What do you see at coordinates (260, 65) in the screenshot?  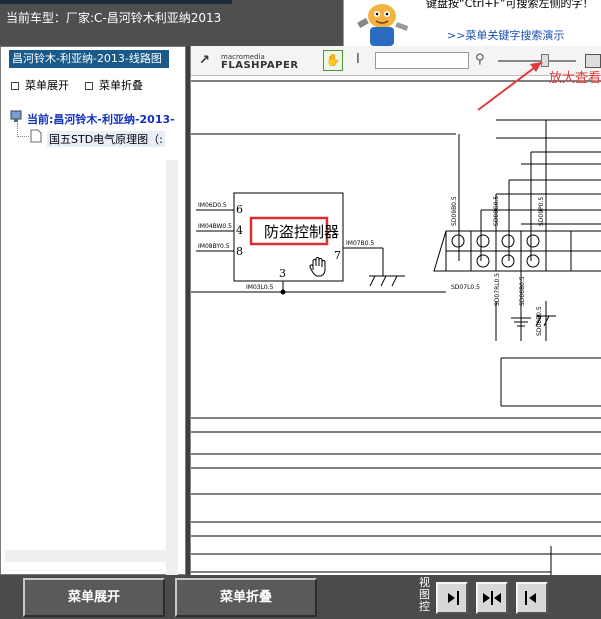 I see `flashpaper-logo-big: FLASHPAPER` at bounding box center [260, 65].